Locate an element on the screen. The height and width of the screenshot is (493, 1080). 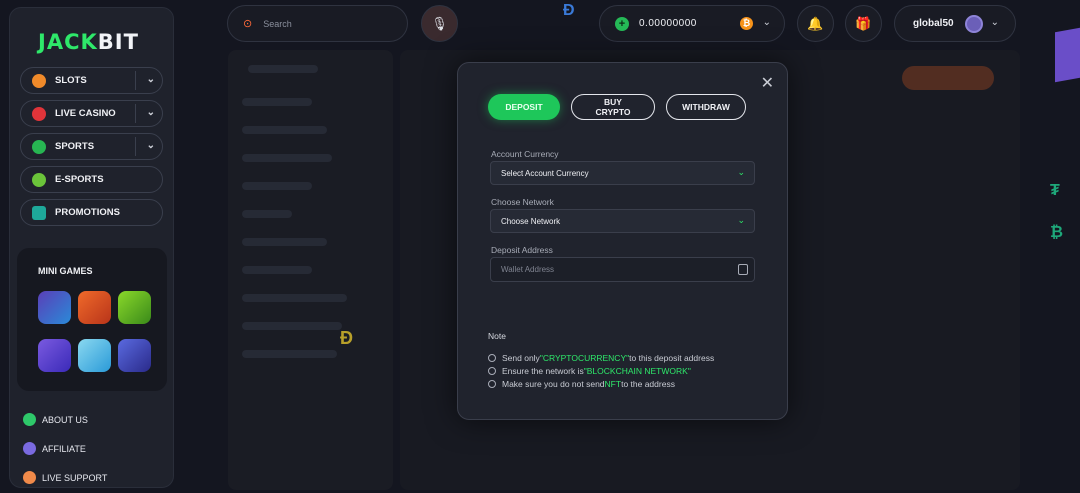
search-input is located at coordinates (323, 23).